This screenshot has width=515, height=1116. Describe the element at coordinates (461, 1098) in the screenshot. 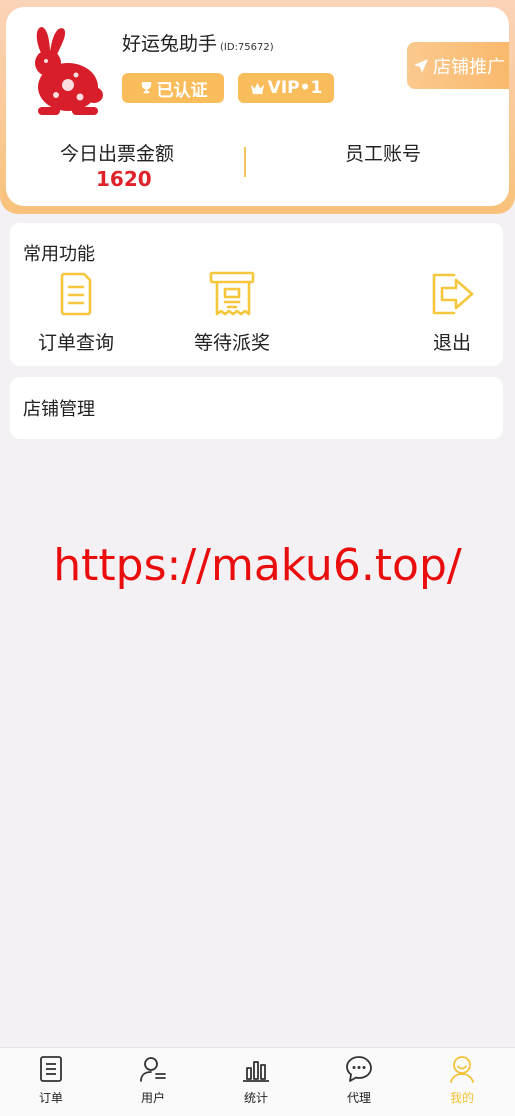

I see `tab-mine-label: 我的` at that location.